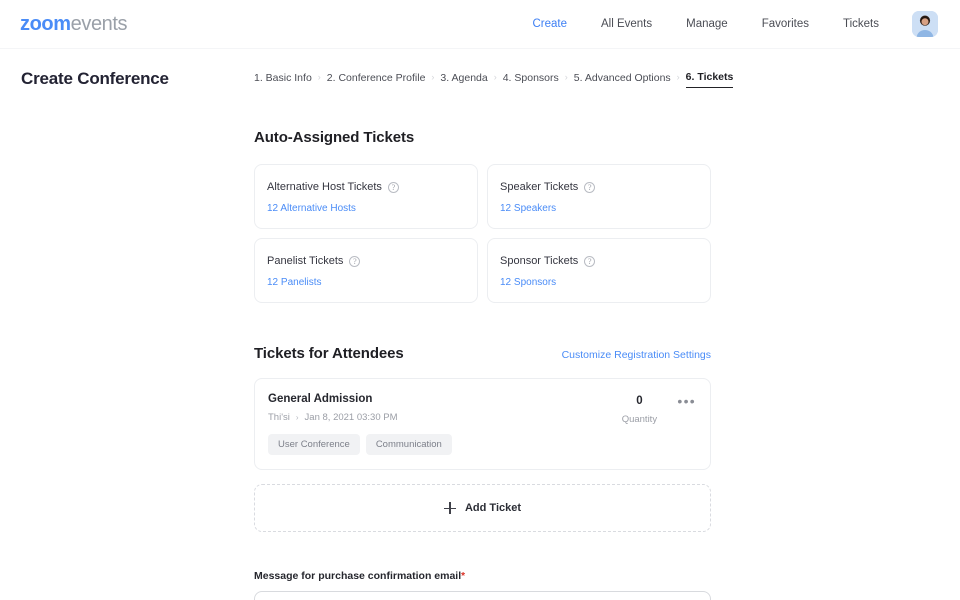 Image resolution: width=960 pixels, height=600 pixels. Describe the element at coordinates (305, 261) in the screenshot. I see `card-title-label: Panelist Tickets` at that location.